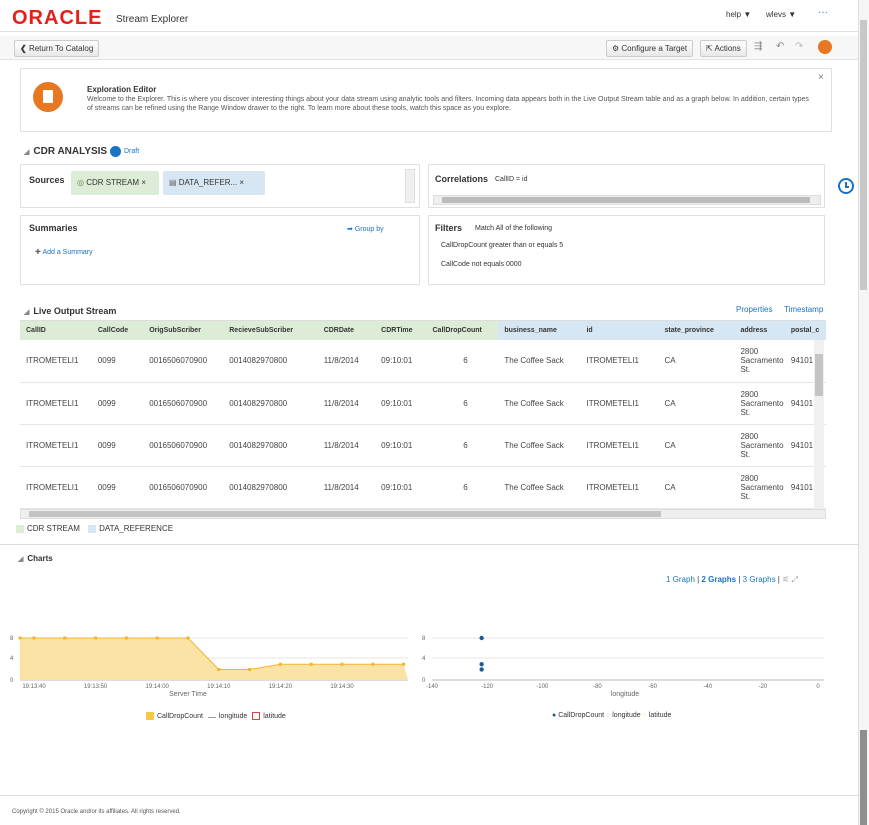 This screenshot has width=869, height=825. Describe the element at coordinates (174, 182) in the screenshot. I see `document-icon: ▤` at that location.